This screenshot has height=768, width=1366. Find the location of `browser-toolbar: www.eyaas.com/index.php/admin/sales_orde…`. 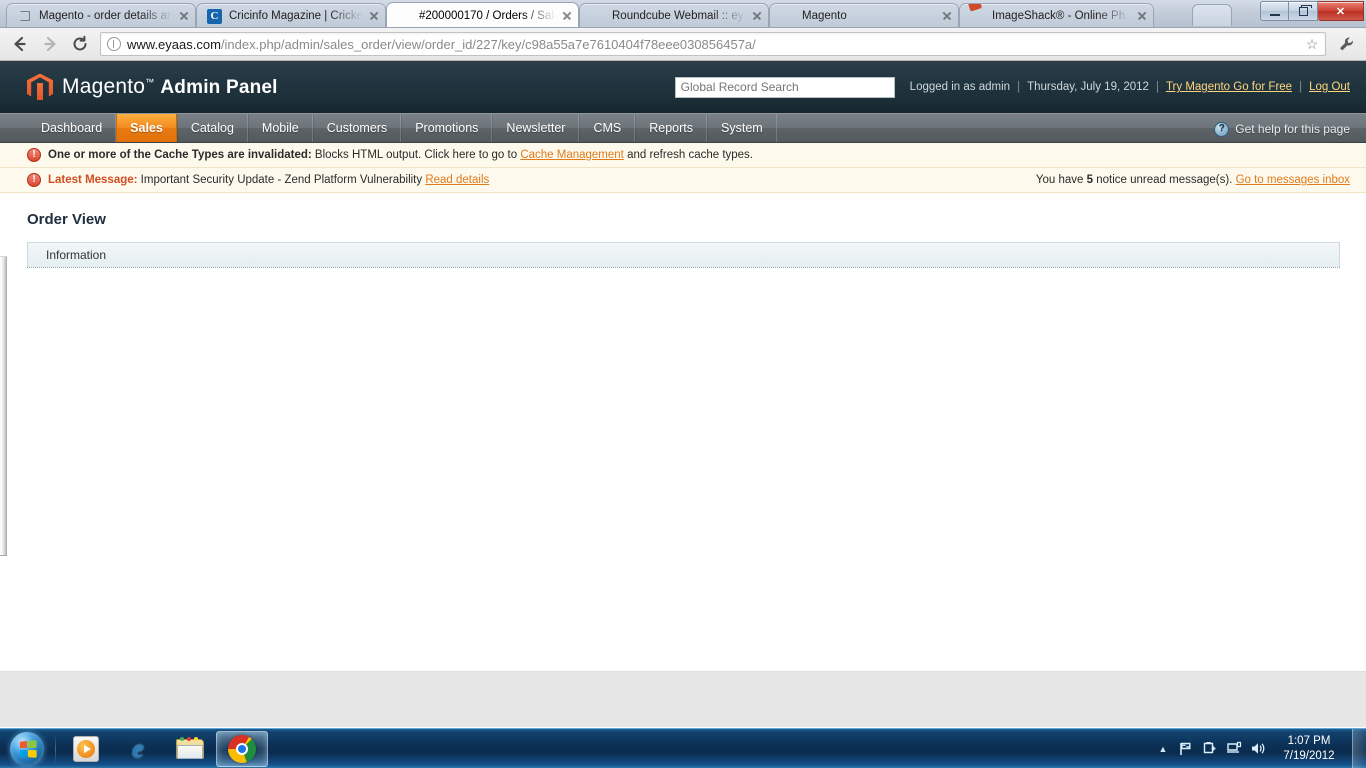

browser-toolbar: www.eyaas.com/index.php/admin/sales_orde… is located at coordinates (683, 44).